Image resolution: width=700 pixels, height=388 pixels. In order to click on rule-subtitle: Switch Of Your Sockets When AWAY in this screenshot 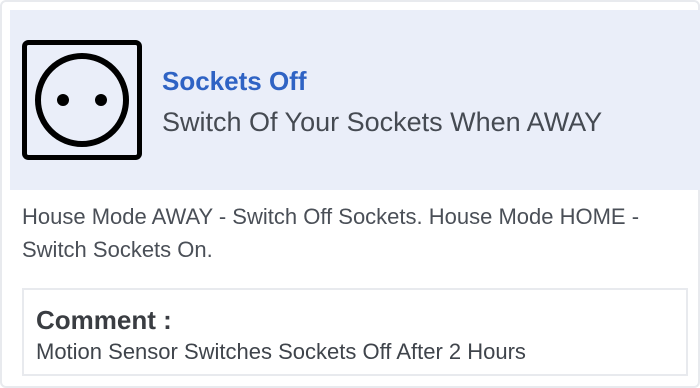, I will do `click(382, 122)`.